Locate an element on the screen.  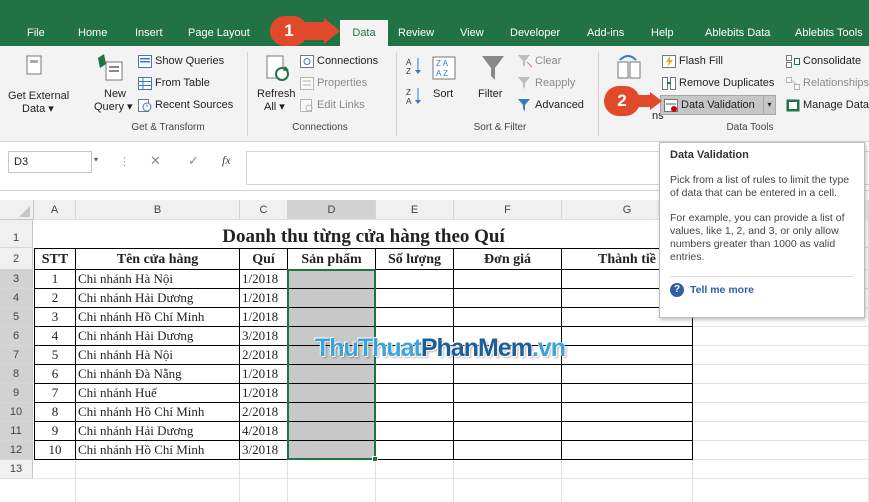
tab-view: View is located at coordinates (472, 33).